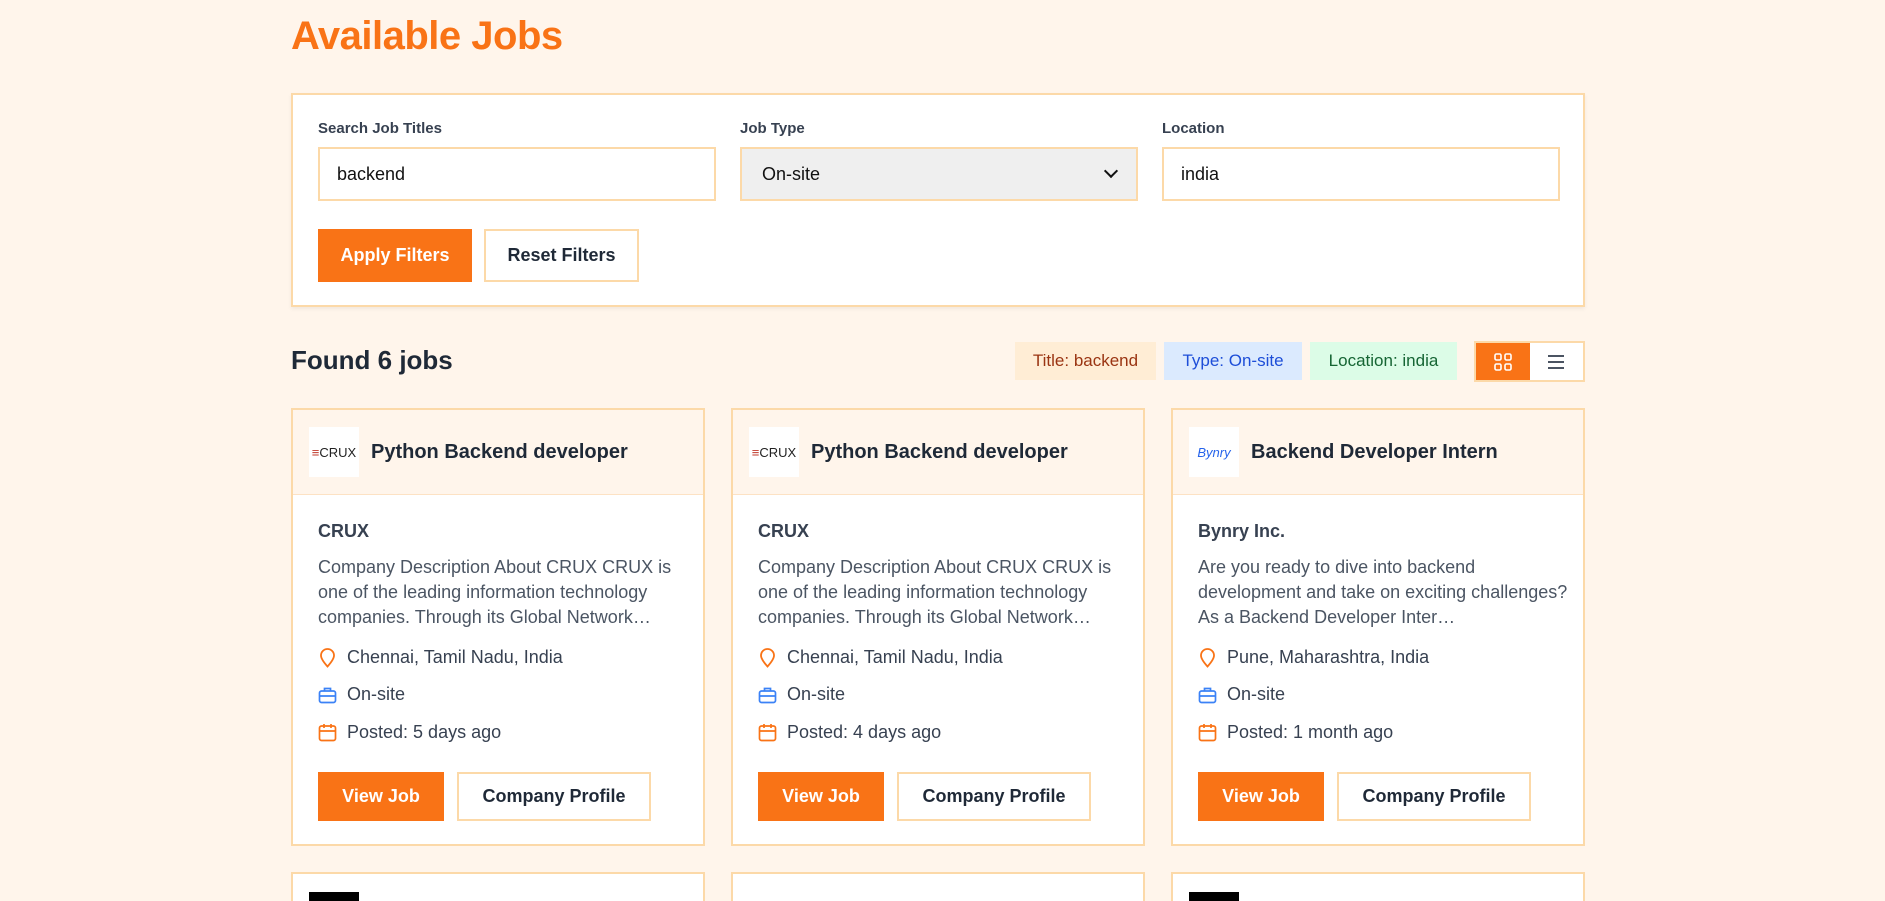 The width and height of the screenshot is (1885, 901). I want to click on grid-icon, so click(1502, 361).